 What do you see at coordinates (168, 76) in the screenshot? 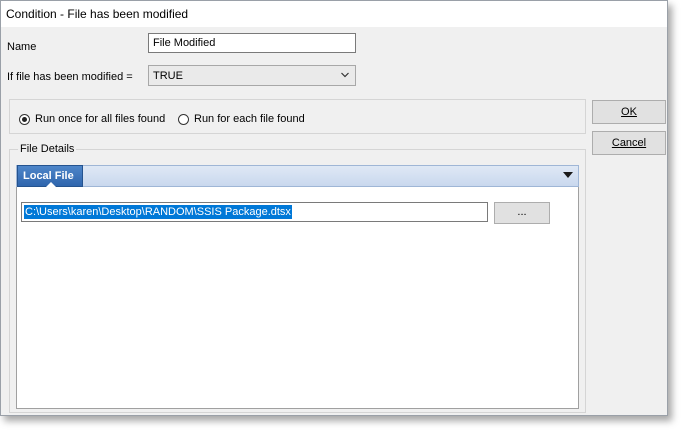
I see `modified-select-value: TRUE` at bounding box center [168, 76].